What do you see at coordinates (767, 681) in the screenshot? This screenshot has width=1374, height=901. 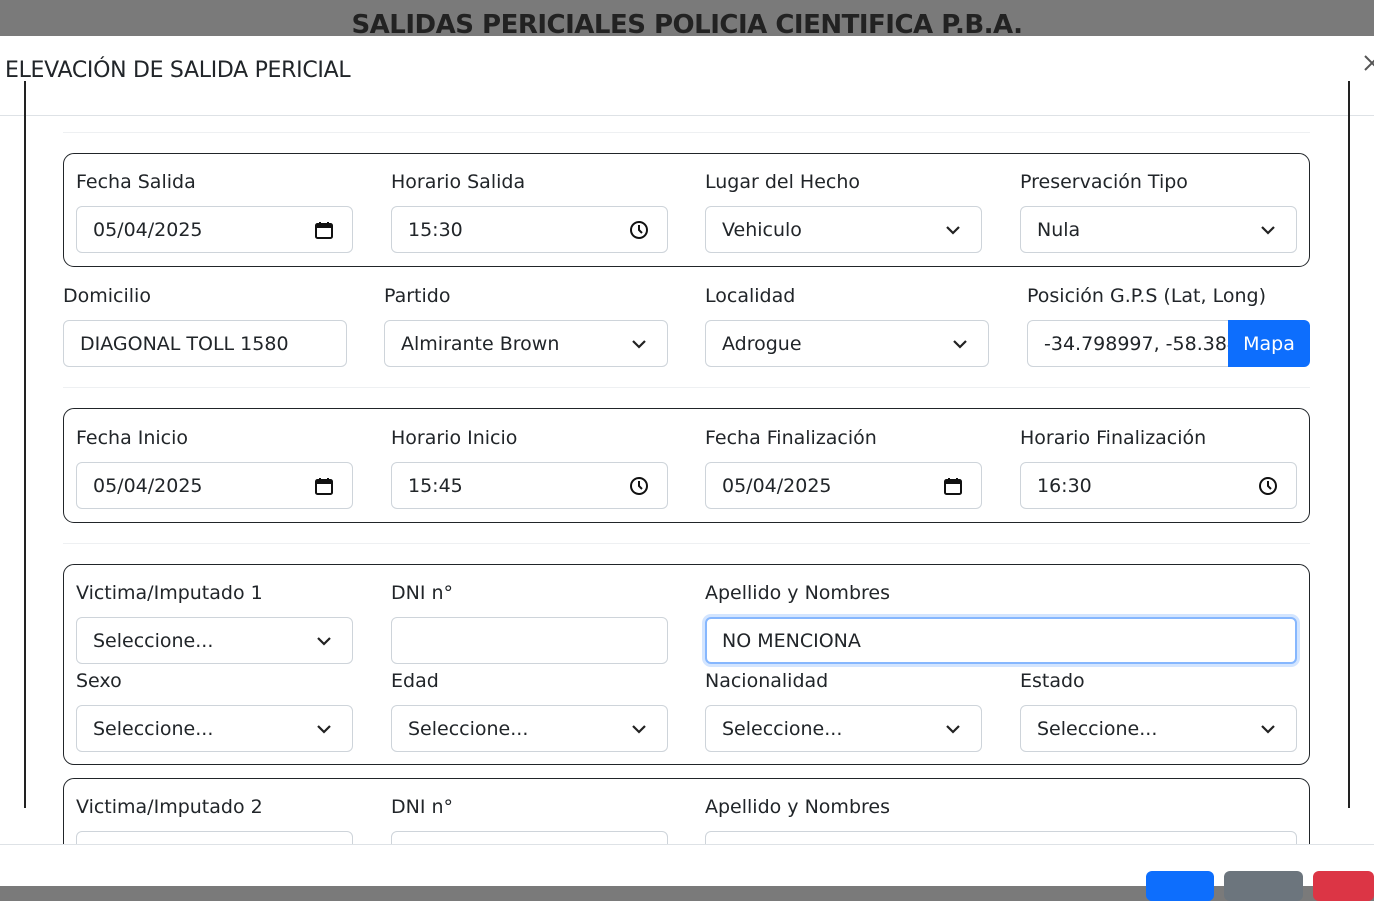 I see `victima-1-nacionalidad-label: Nacionalidad` at bounding box center [767, 681].